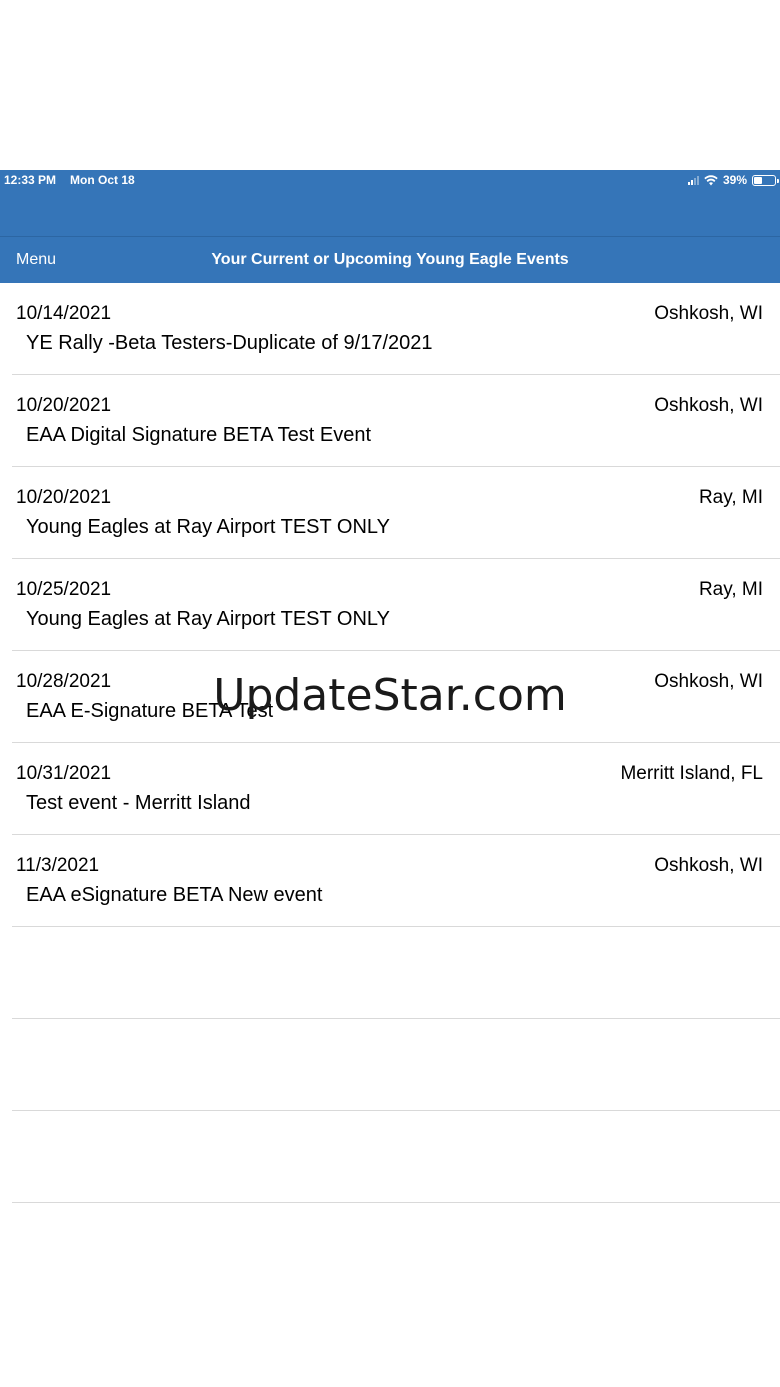 The image size is (780, 1387). What do you see at coordinates (691, 773) in the screenshot?
I see `event-location: Merritt Island, FL` at bounding box center [691, 773].